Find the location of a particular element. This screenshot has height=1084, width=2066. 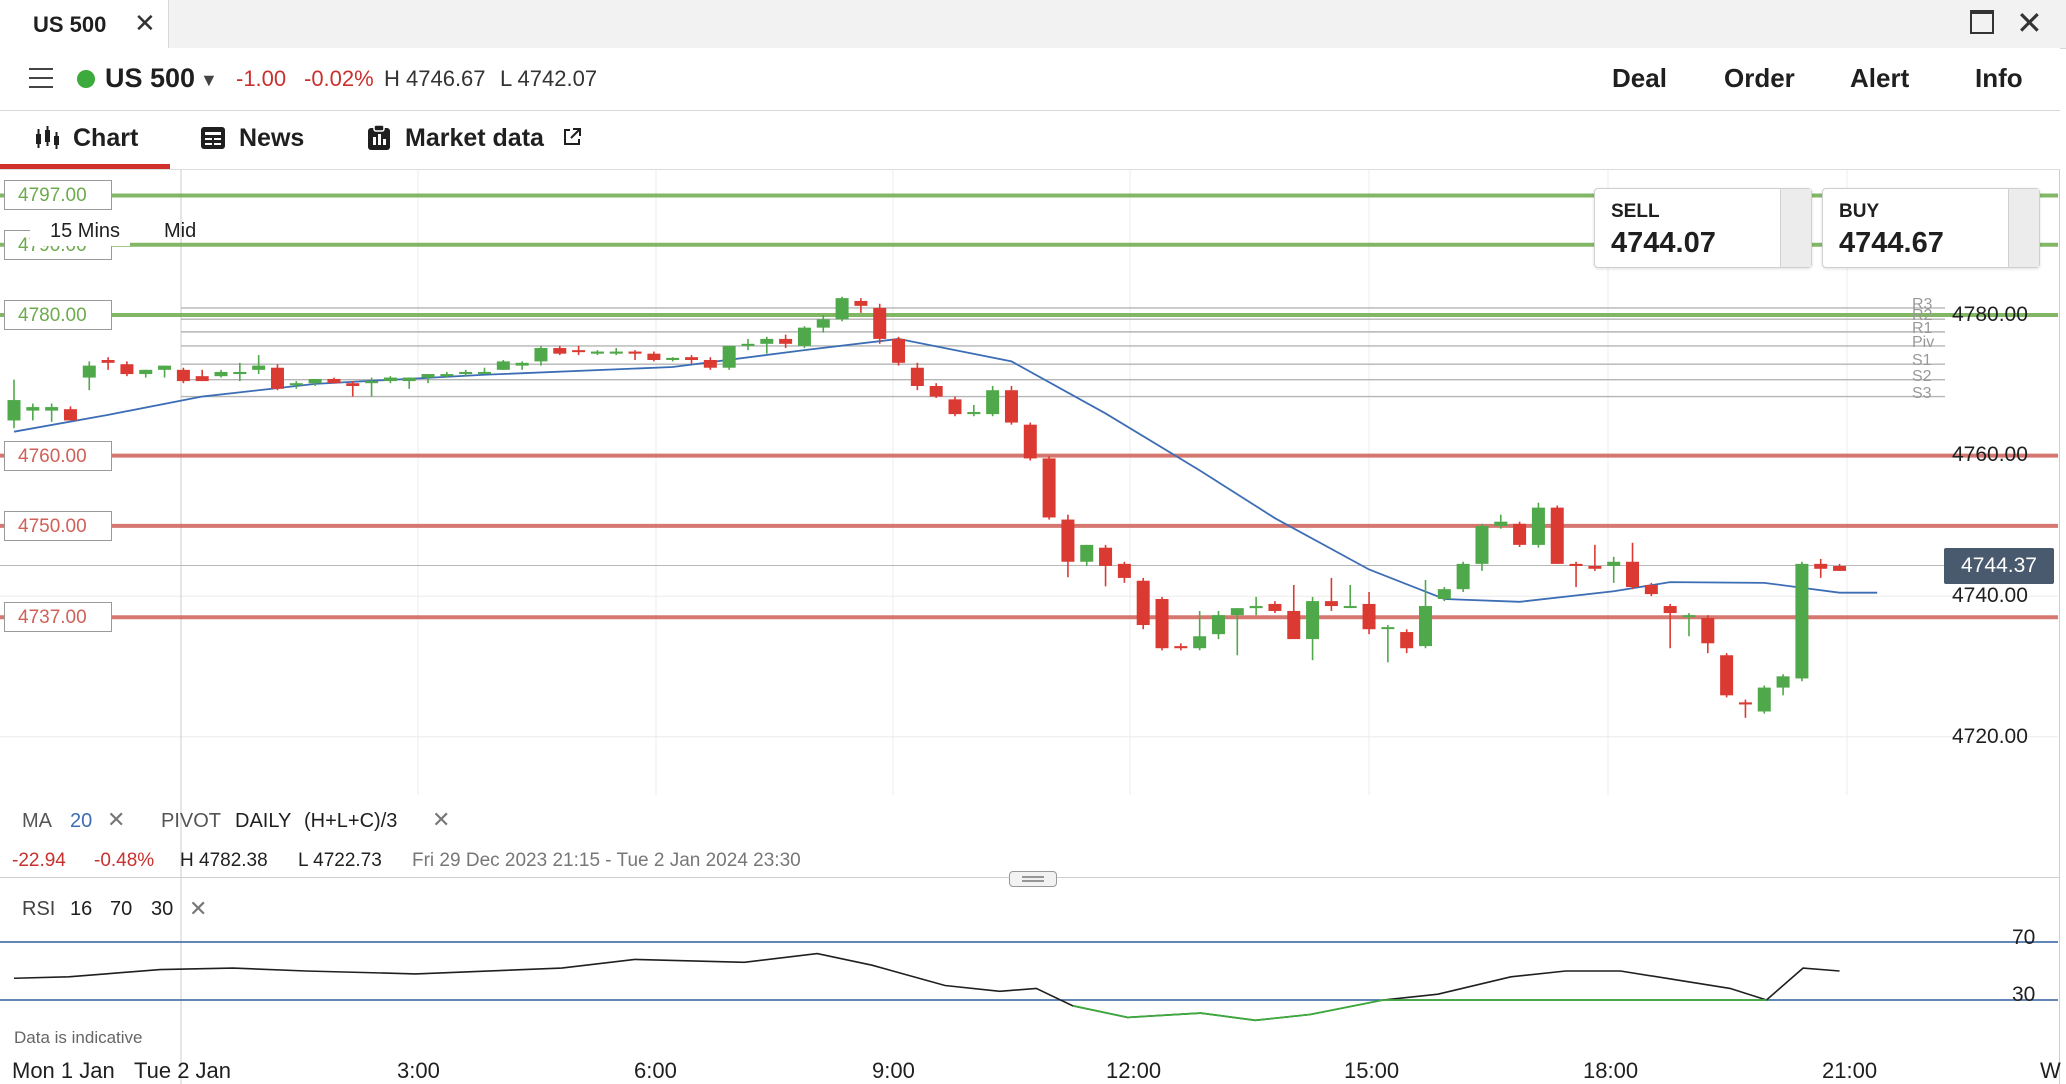

pivot-period: DAILY is located at coordinates (263, 821).